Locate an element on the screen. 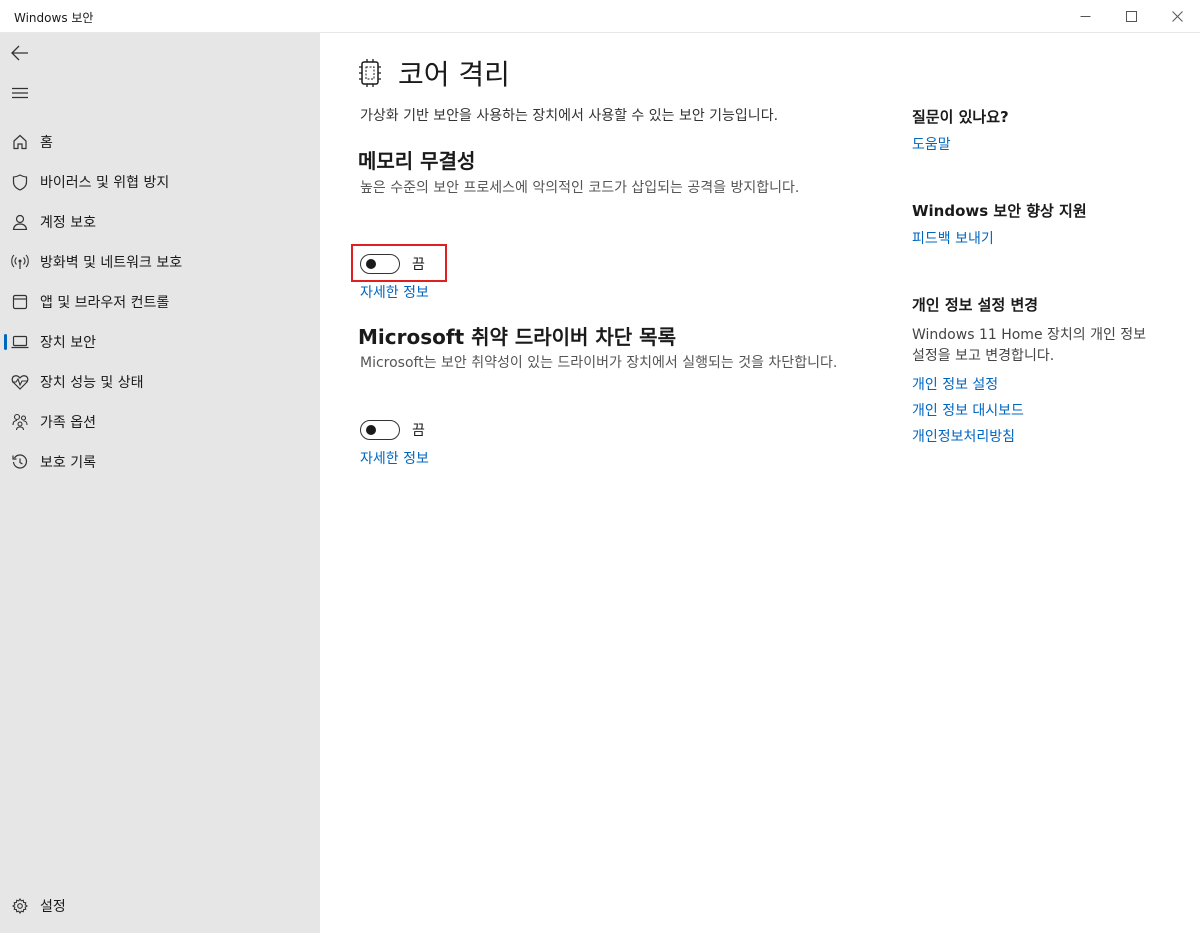 Image resolution: width=1200 pixels, height=933 pixels. sidebar-item-label: 장치 보안 is located at coordinates (68, 343).